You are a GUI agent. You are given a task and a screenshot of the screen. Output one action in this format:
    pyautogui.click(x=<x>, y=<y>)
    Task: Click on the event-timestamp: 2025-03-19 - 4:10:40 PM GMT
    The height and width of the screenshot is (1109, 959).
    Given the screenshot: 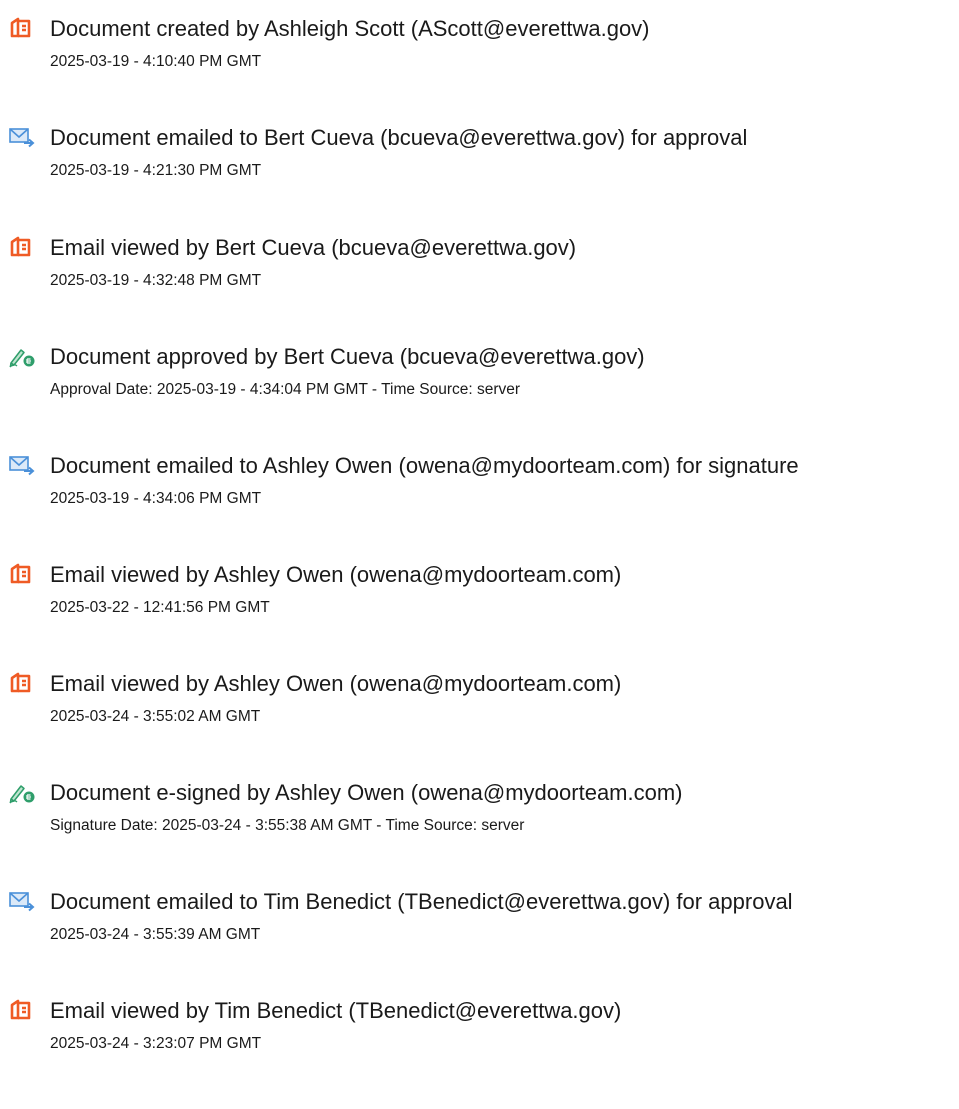 What is the action you would take?
    pyautogui.click(x=156, y=61)
    